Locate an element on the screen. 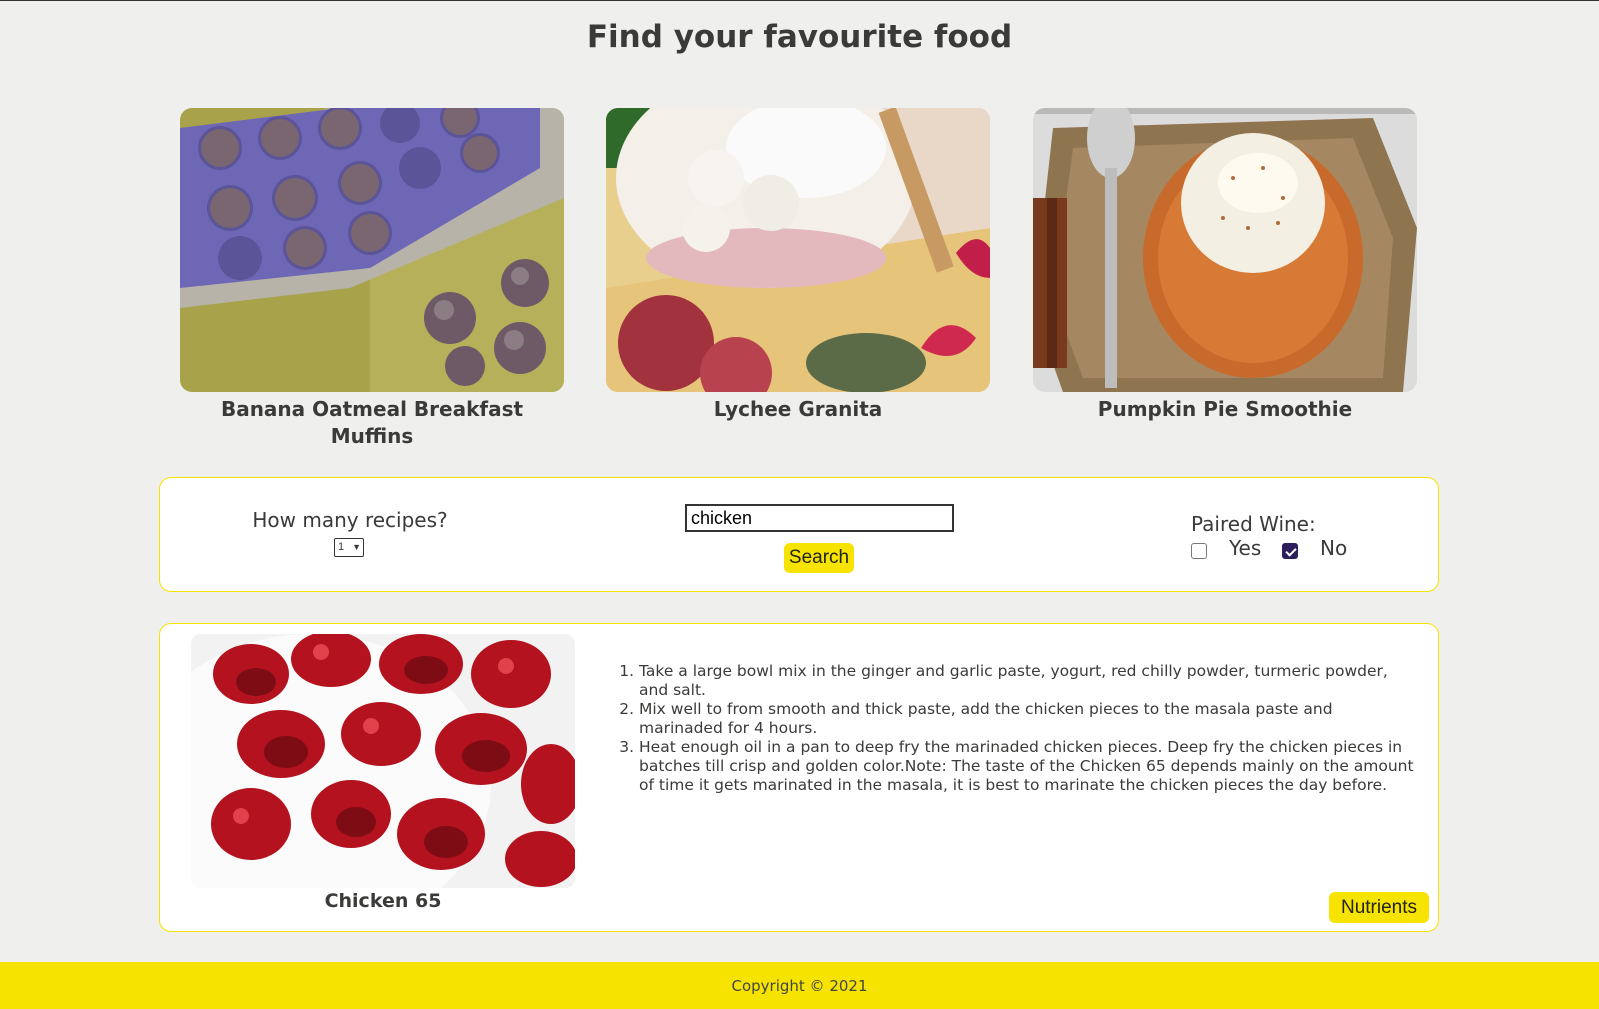  recipe-card: Banana Oatmeal Breakfast Muffins is located at coordinates (372, 279).